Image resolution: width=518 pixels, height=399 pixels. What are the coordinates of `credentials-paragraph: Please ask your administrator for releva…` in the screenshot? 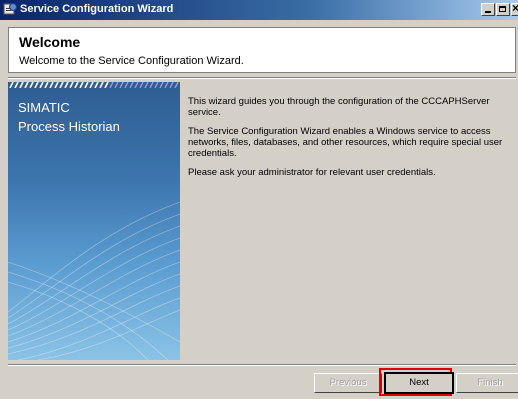 It's located at (312, 172).